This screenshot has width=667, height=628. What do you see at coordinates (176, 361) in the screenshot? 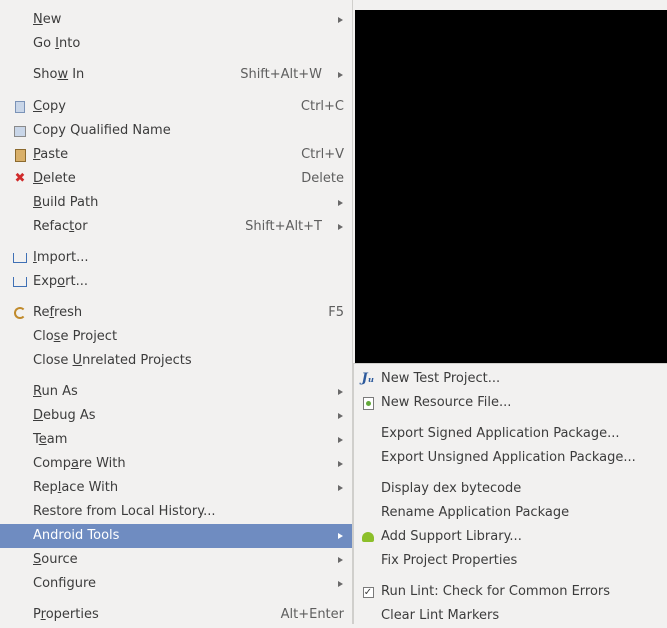
I see `menu-item-close-unrelated-projects: Close Unrelated Projects` at bounding box center [176, 361].